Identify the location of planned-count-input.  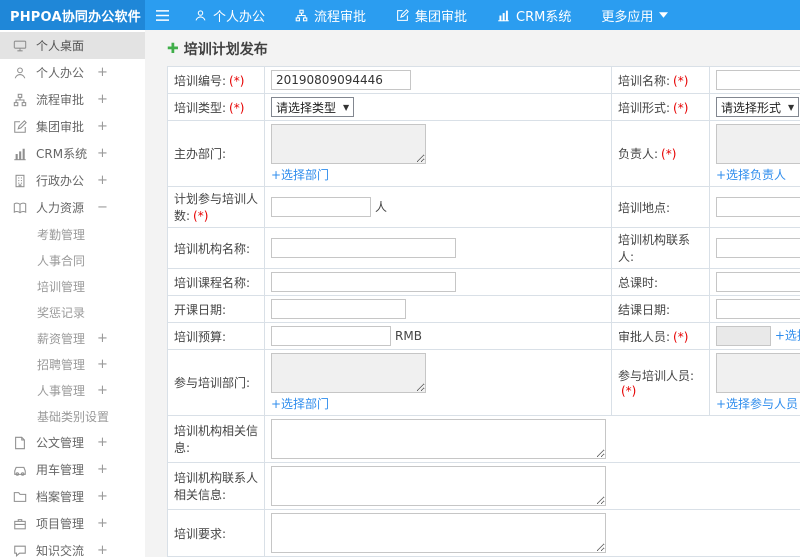
(321, 207).